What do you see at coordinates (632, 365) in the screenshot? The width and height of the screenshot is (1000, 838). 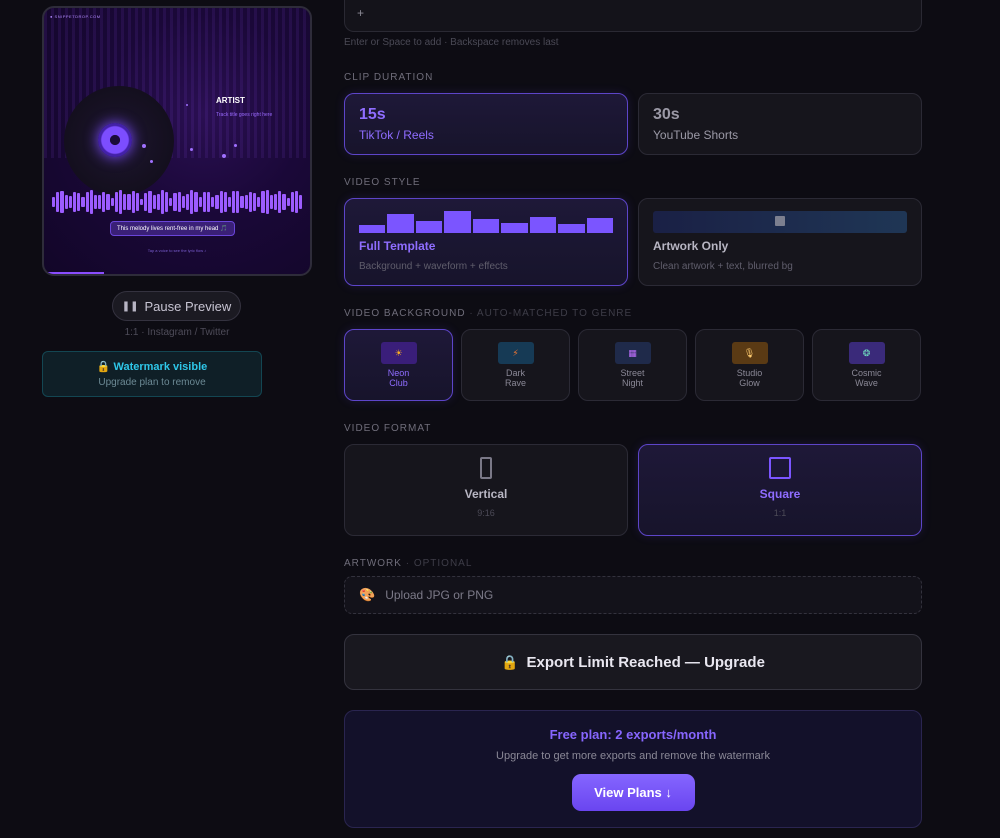 I see `background-option: ▦ Street Night` at bounding box center [632, 365].